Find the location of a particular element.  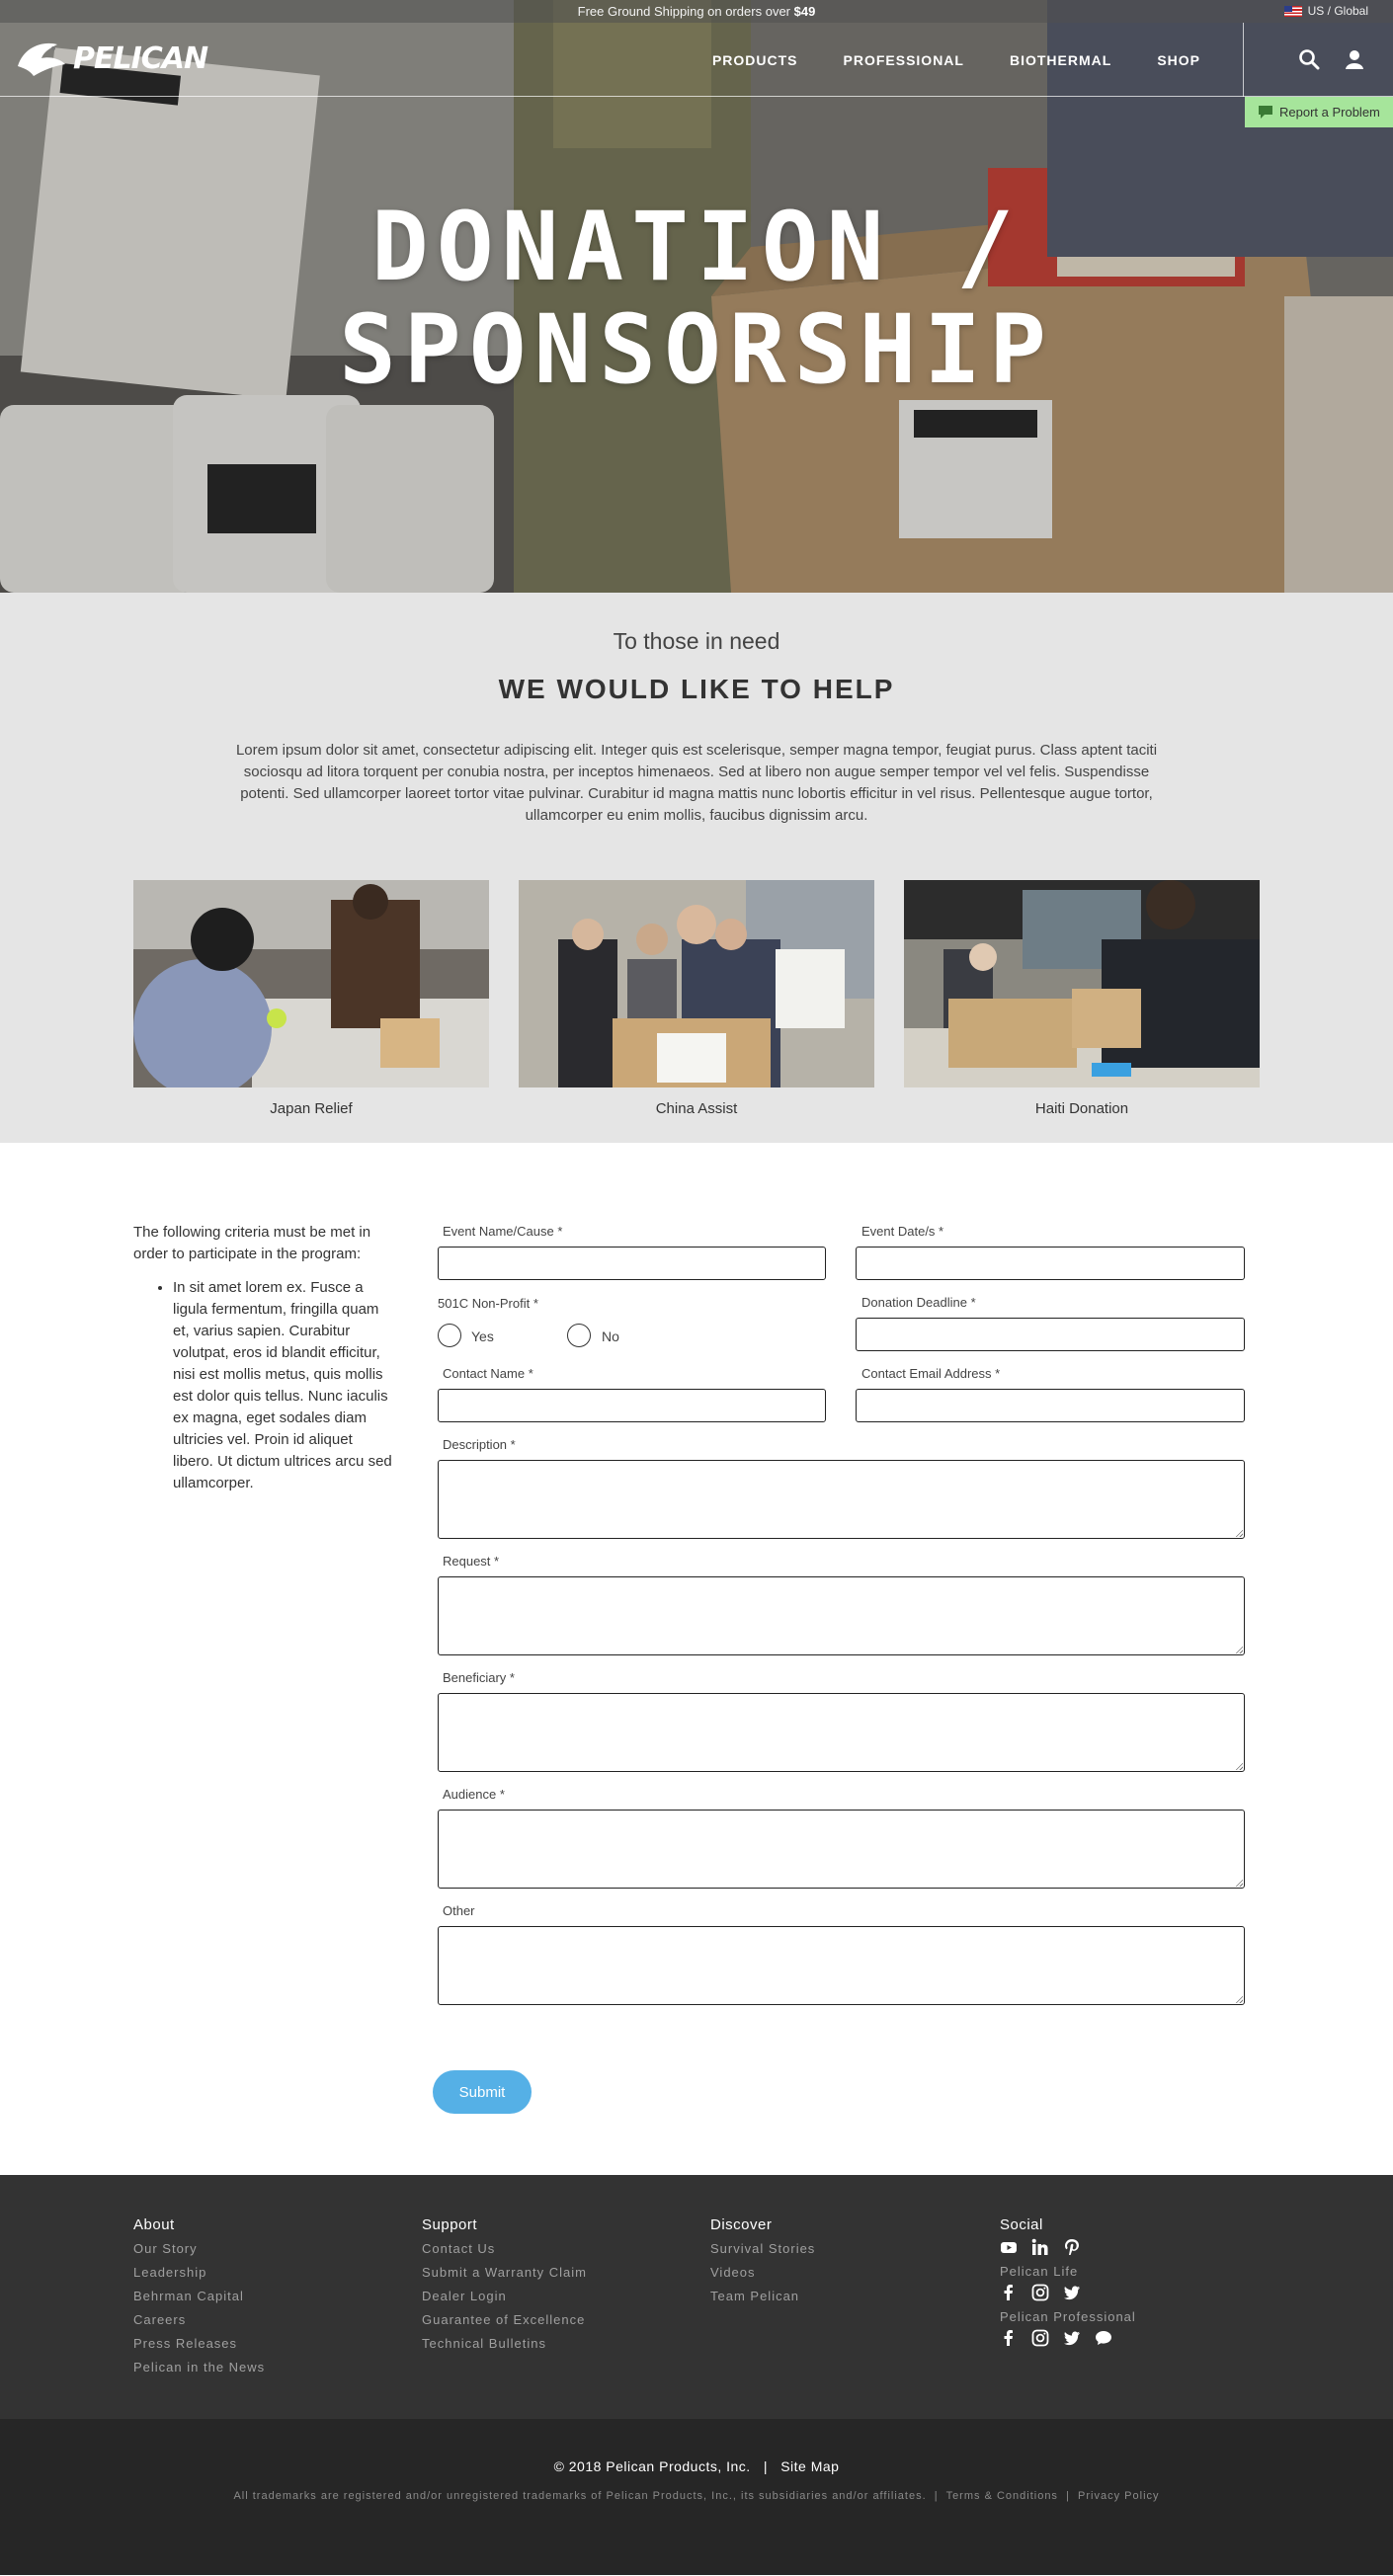

photo-card-japan: Japan Relief is located at coordinates (311, 998).